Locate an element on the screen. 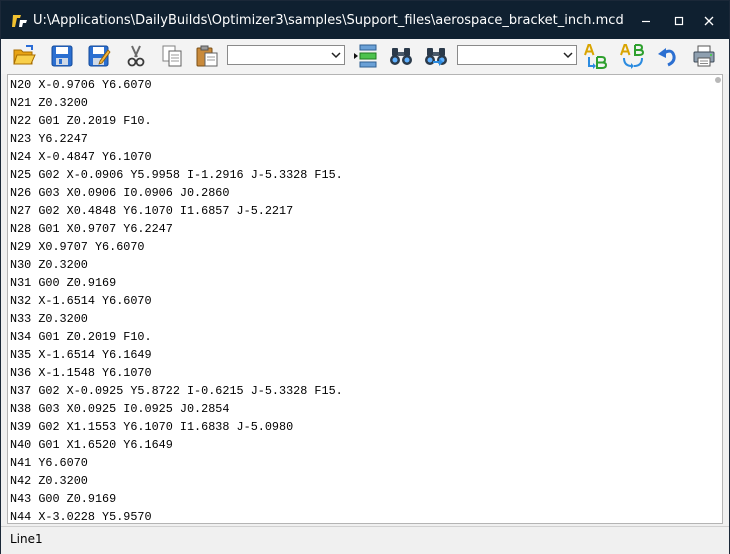 This screenshot has height=554, width=730. replace-all-button is located at coordinates (632, 56).